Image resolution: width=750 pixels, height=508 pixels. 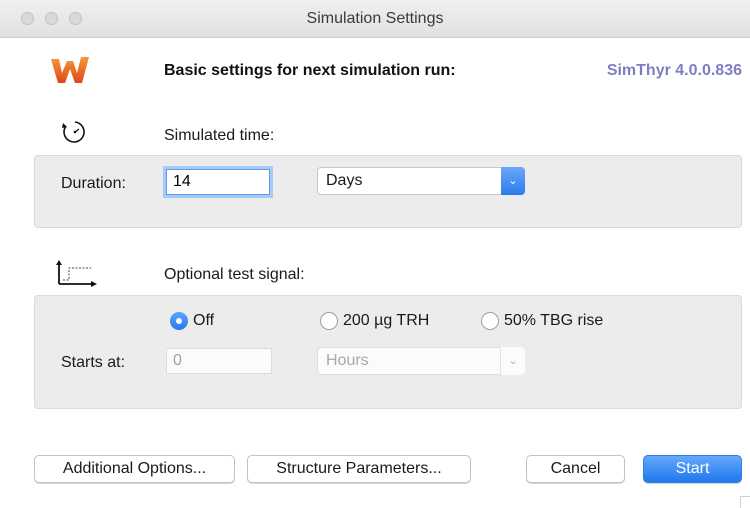 I want to click on starts-at-label: Starts at:, so click(x=93, y=362).